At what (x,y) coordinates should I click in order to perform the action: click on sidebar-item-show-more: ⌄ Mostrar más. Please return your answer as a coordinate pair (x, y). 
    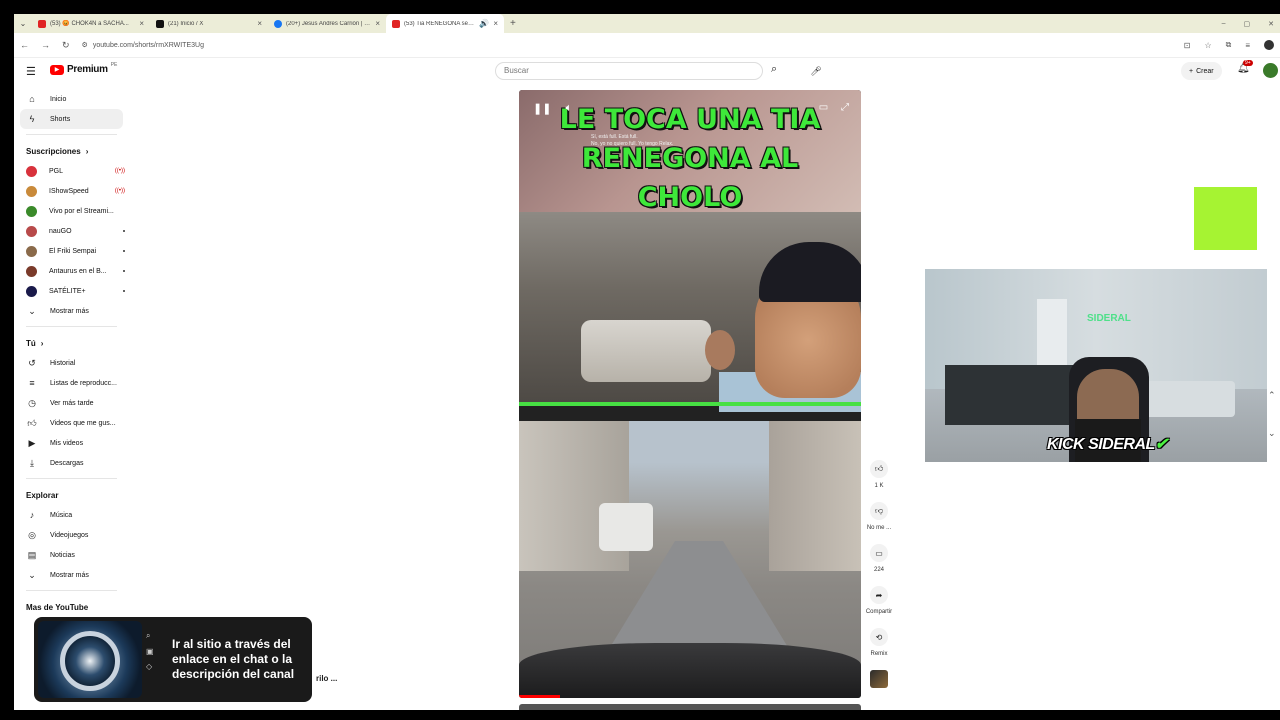
    Looking at the image, I should click on (71, 311).